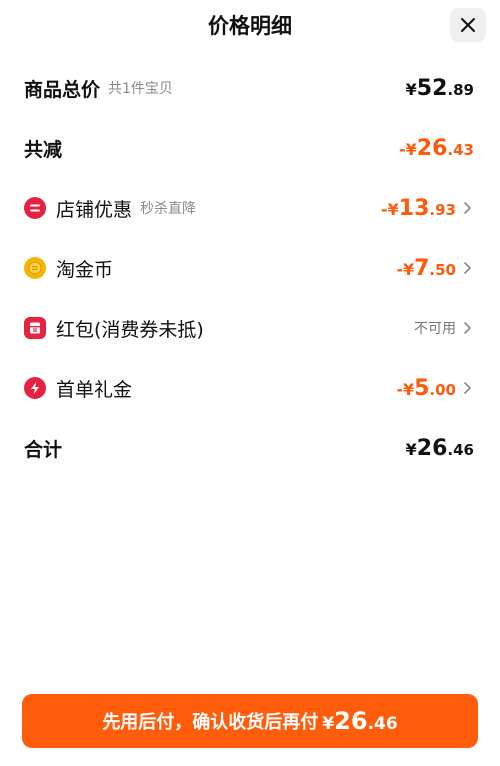 This screenshot has width=500, height=766. I want to click on red-packet-label: 红包(消费券未抵), so click(130, 329).